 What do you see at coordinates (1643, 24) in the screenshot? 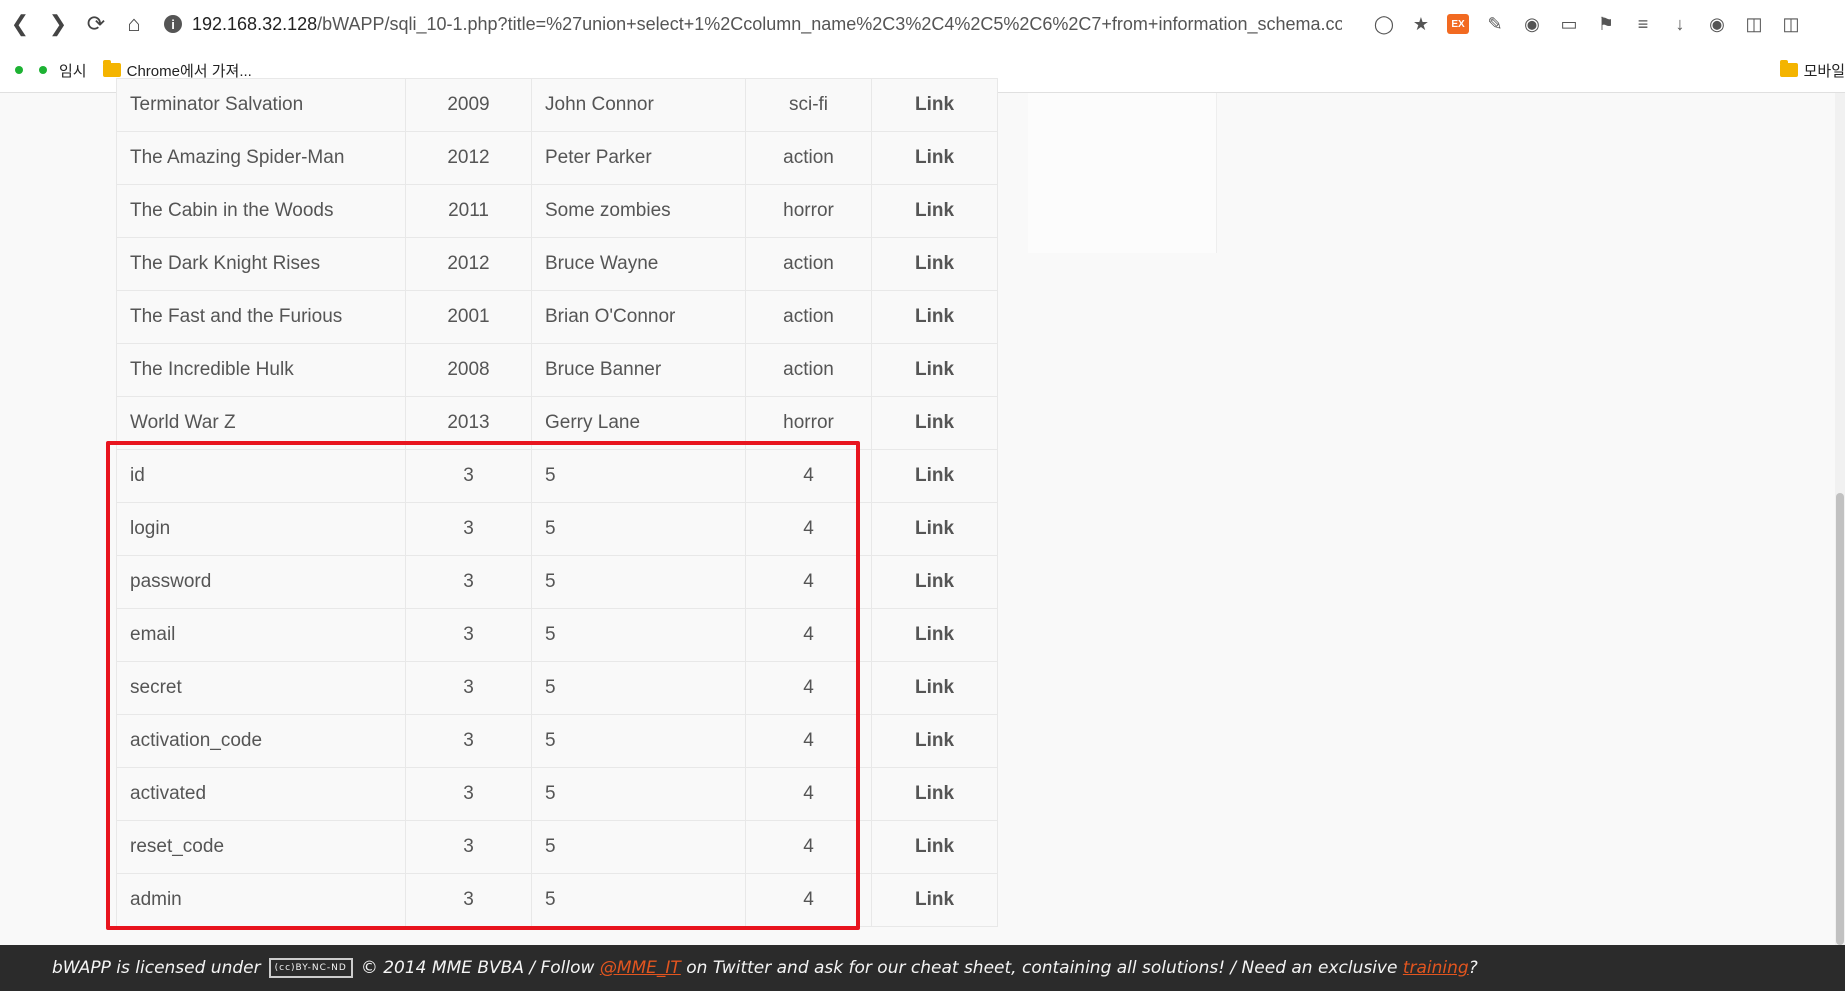
I see `playlist-icon: ≡` at bounding box center [1643, 24].